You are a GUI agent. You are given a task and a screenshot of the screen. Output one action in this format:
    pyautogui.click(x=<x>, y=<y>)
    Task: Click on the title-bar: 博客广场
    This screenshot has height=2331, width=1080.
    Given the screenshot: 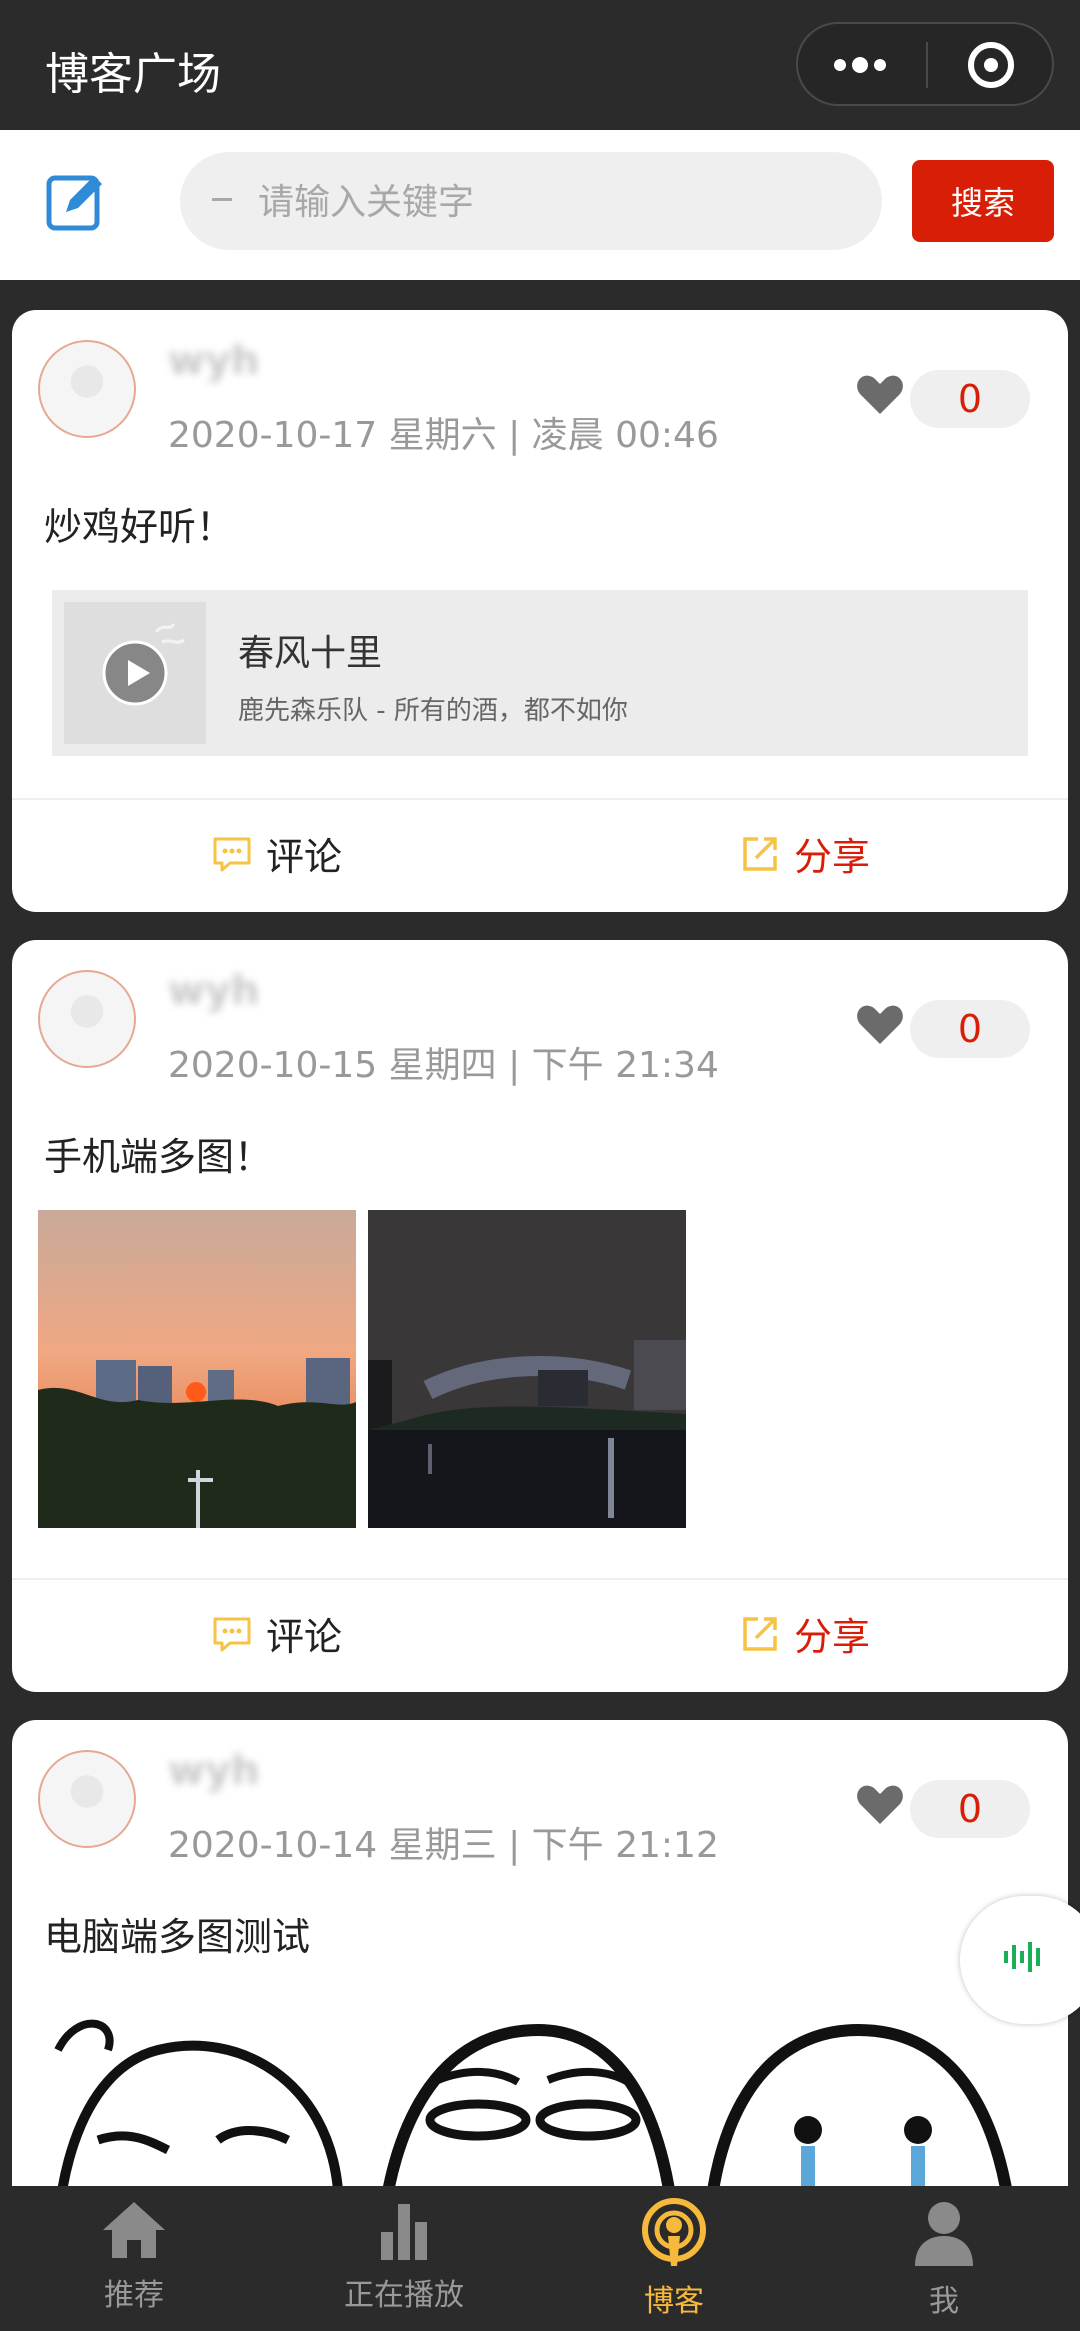 What is the action you would take?
    pyautogui.click(x=540, y=65)
    